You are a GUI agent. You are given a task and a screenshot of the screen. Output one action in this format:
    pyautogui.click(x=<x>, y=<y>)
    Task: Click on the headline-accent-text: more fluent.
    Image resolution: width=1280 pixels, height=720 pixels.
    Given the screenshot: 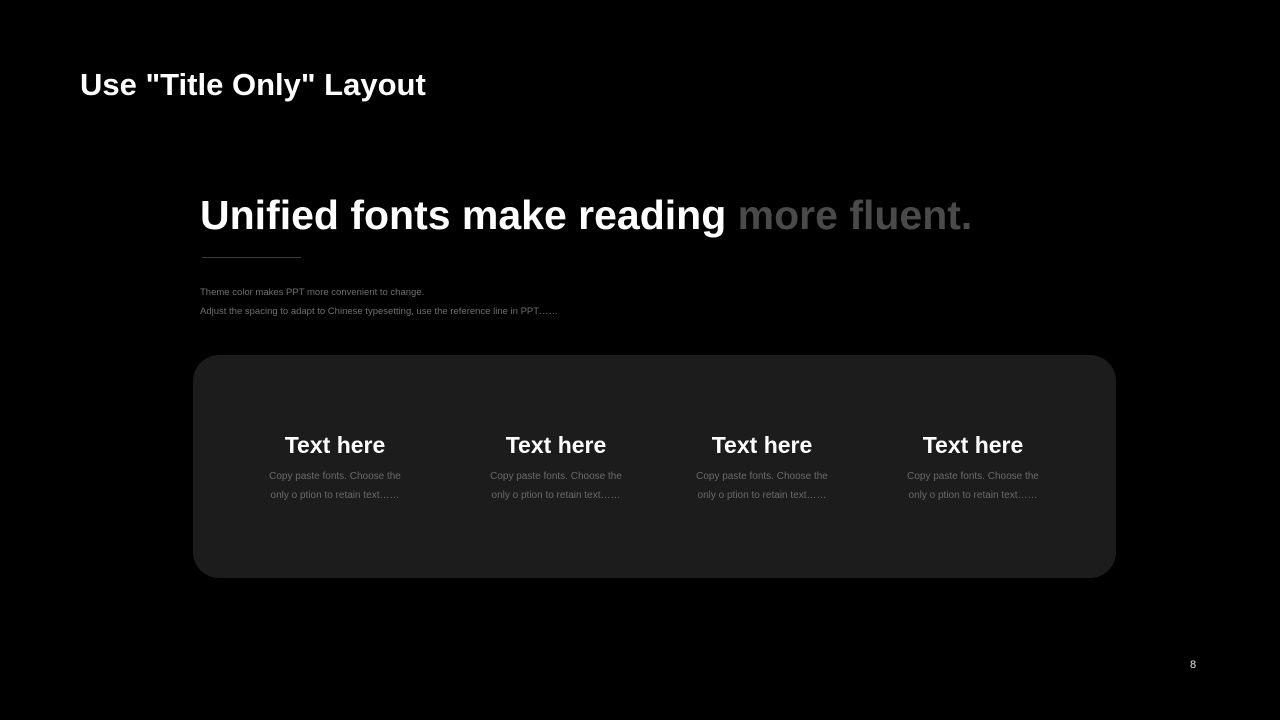 What is the action you would take?
    pyautogui.click(x=855, y=215)
    